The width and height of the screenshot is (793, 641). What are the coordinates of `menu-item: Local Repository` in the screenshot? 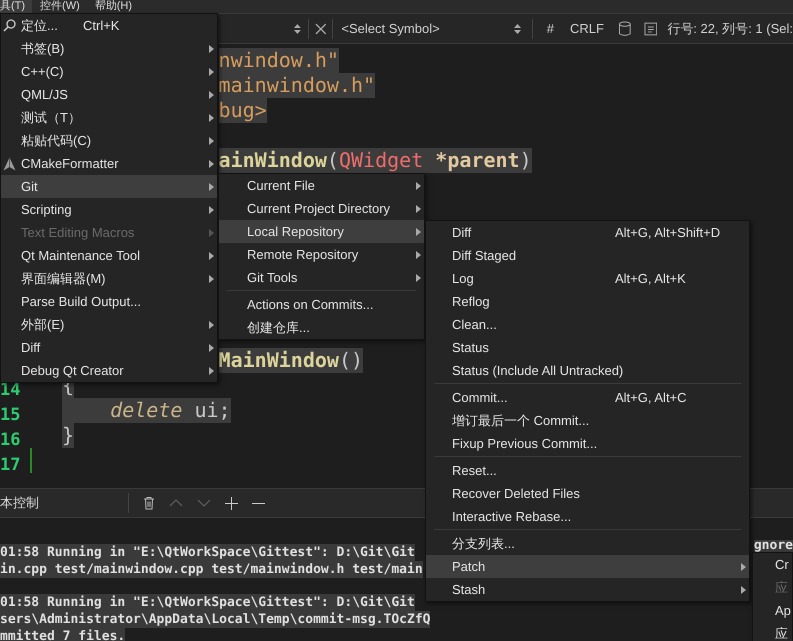 It's located at (321, 231).